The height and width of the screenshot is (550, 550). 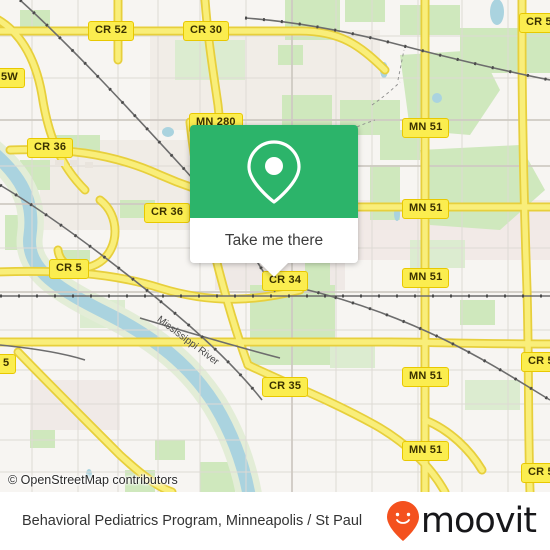 I want to click on highway-shield: CR 35, so click(x=285, y=387).